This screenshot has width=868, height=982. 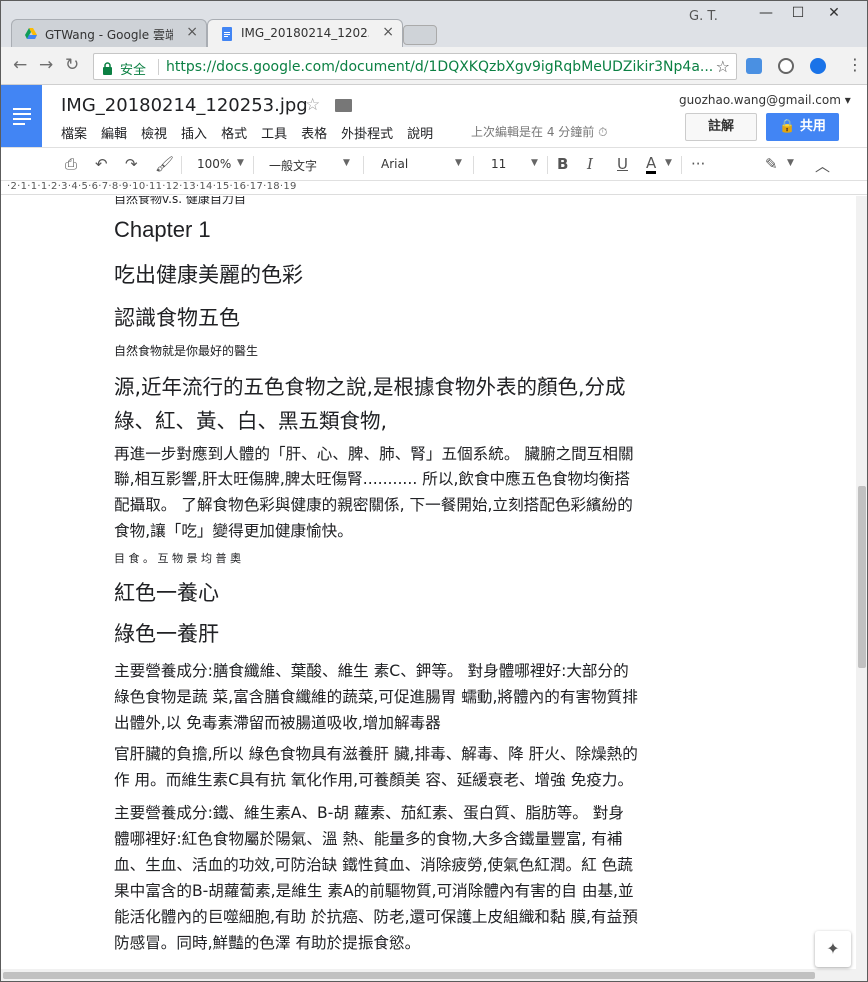 I want to click on menu-addons: 外掛程式, so click(x=367, y=134).